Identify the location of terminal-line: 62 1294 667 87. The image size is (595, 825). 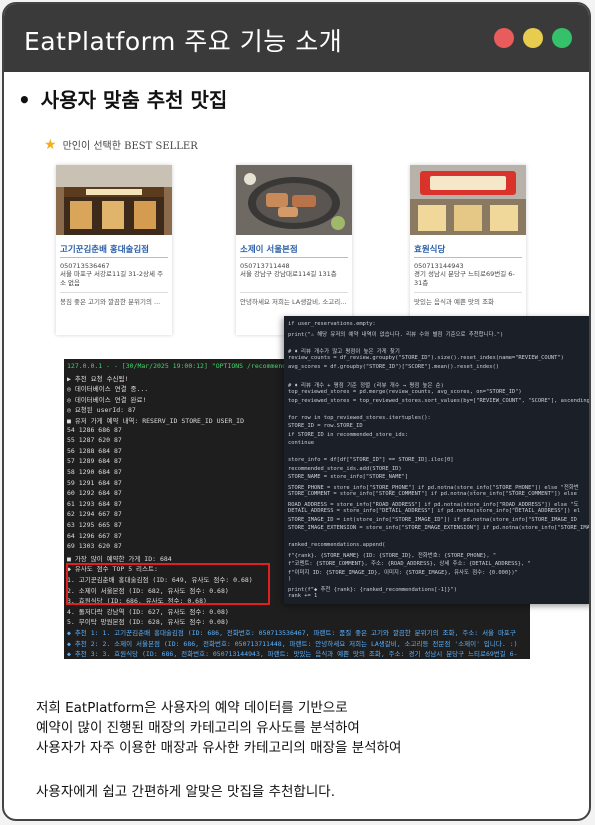
(94, 514).